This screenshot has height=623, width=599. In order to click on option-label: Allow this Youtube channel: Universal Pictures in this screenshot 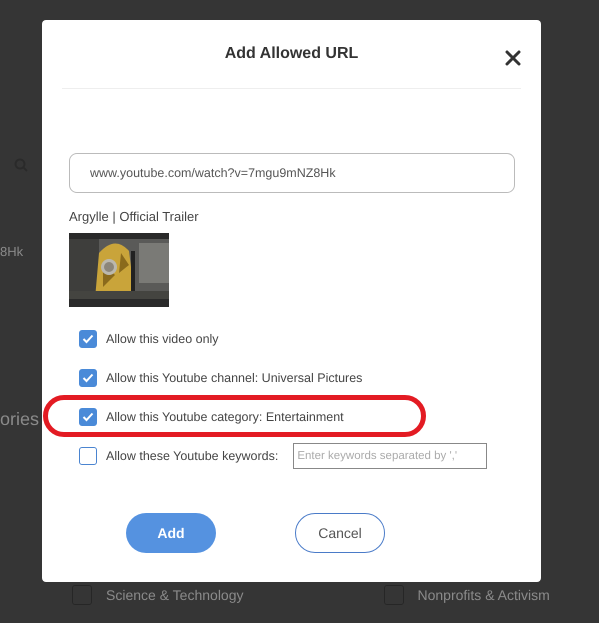, I will do `click(234, 378)`.